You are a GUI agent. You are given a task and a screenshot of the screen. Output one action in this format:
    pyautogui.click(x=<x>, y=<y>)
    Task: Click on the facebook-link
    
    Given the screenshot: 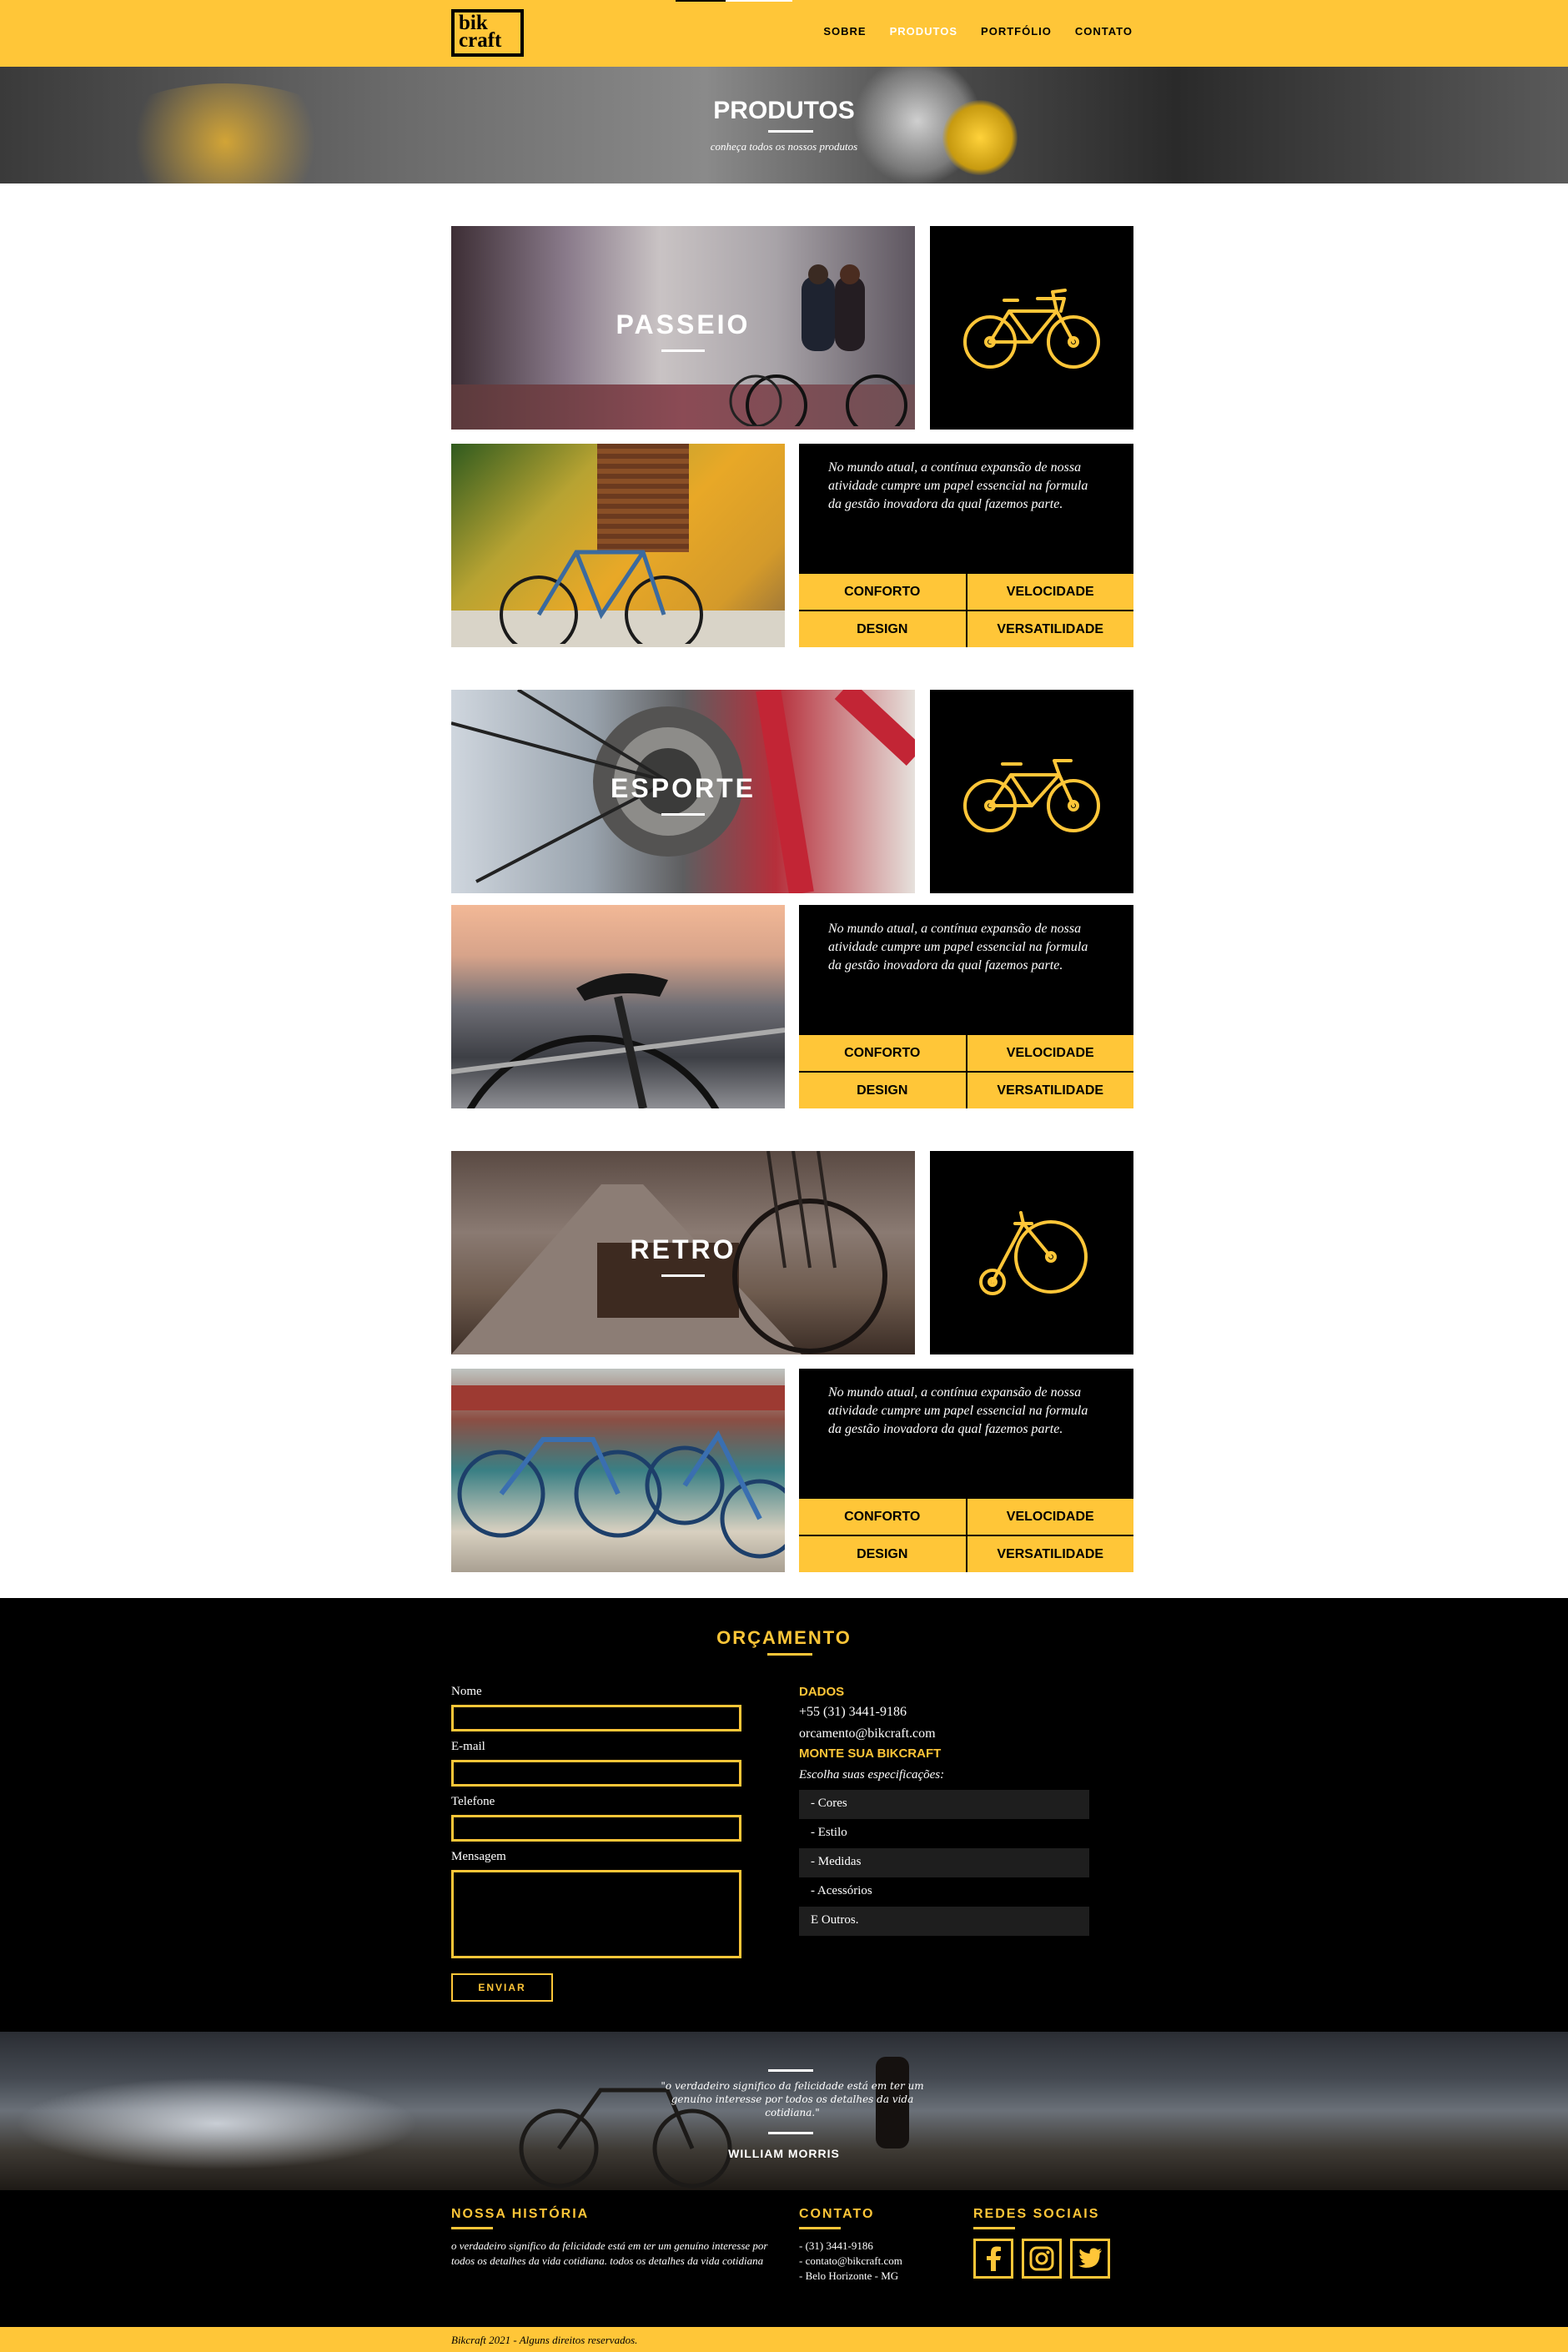 What is the action you would take?
    pyautogui.click(x=993, y=2259)
    